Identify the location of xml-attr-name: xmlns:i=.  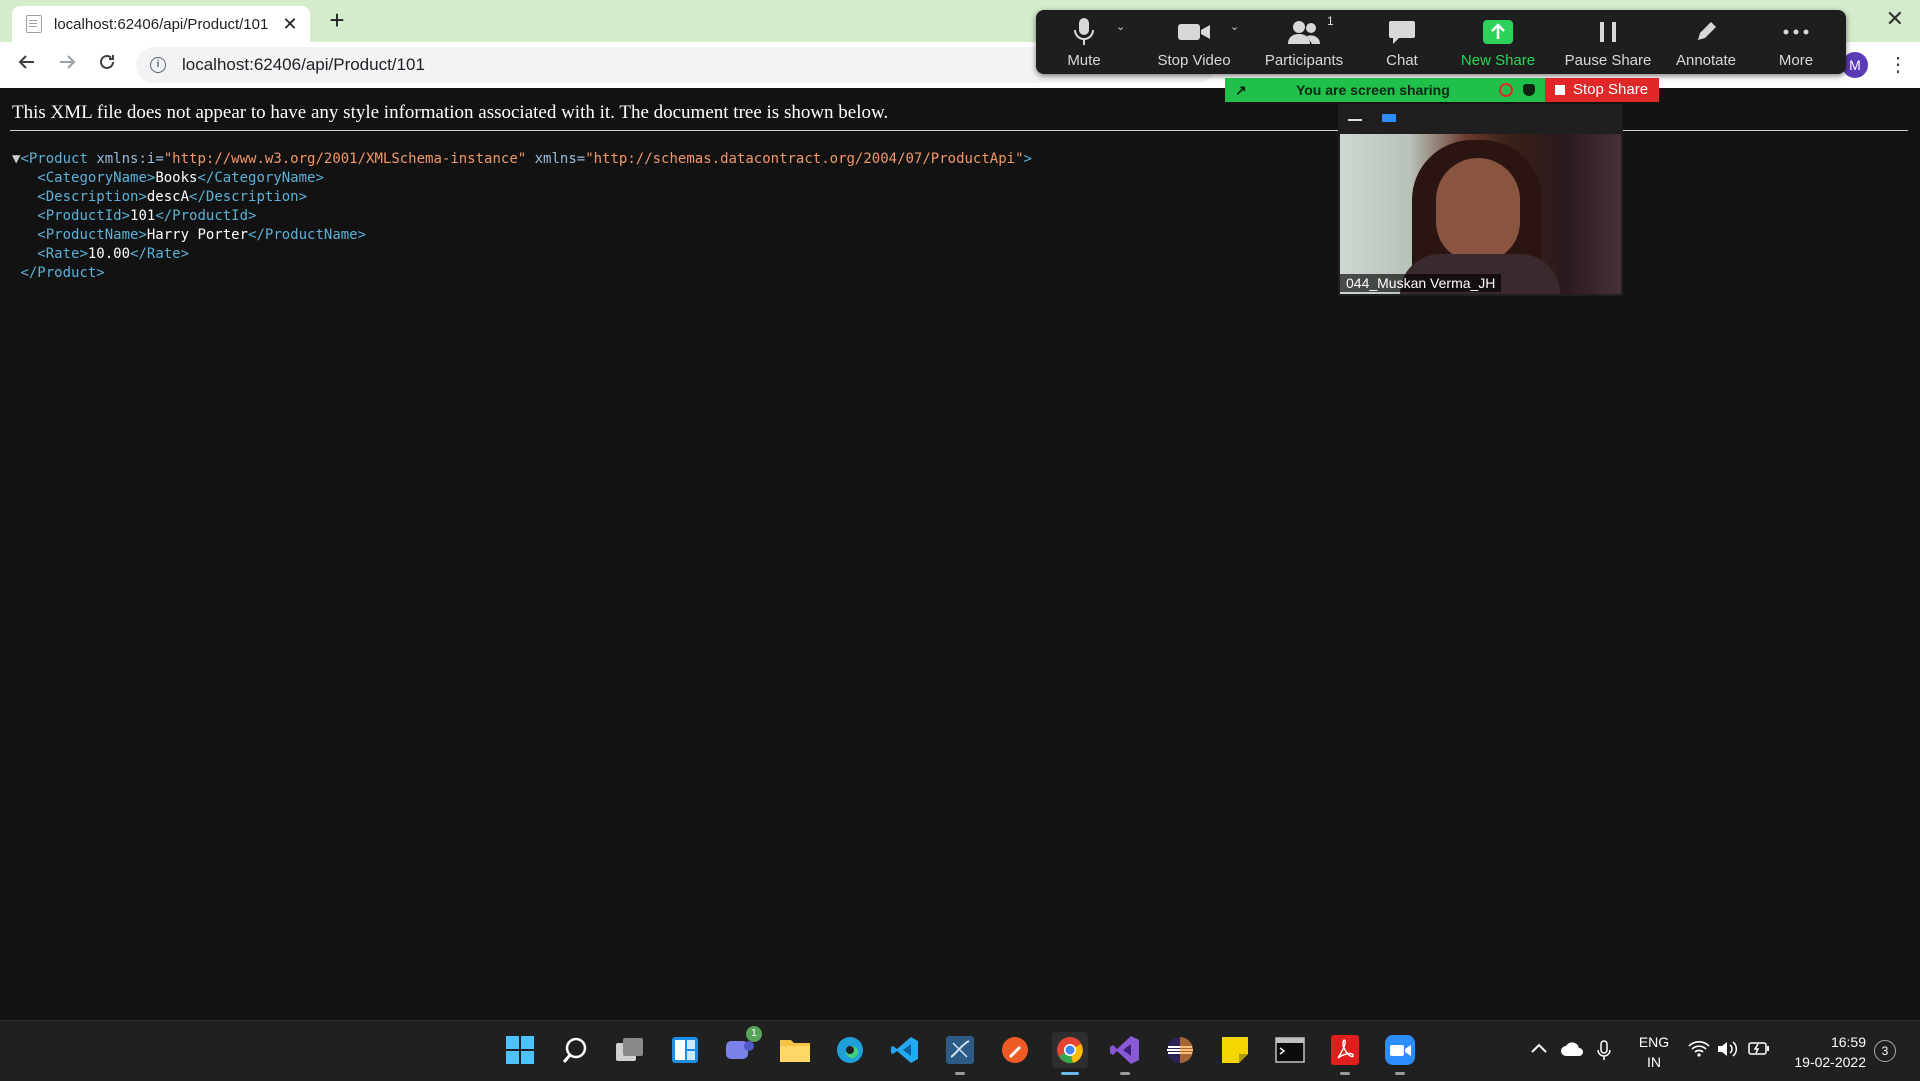
(130, 159).